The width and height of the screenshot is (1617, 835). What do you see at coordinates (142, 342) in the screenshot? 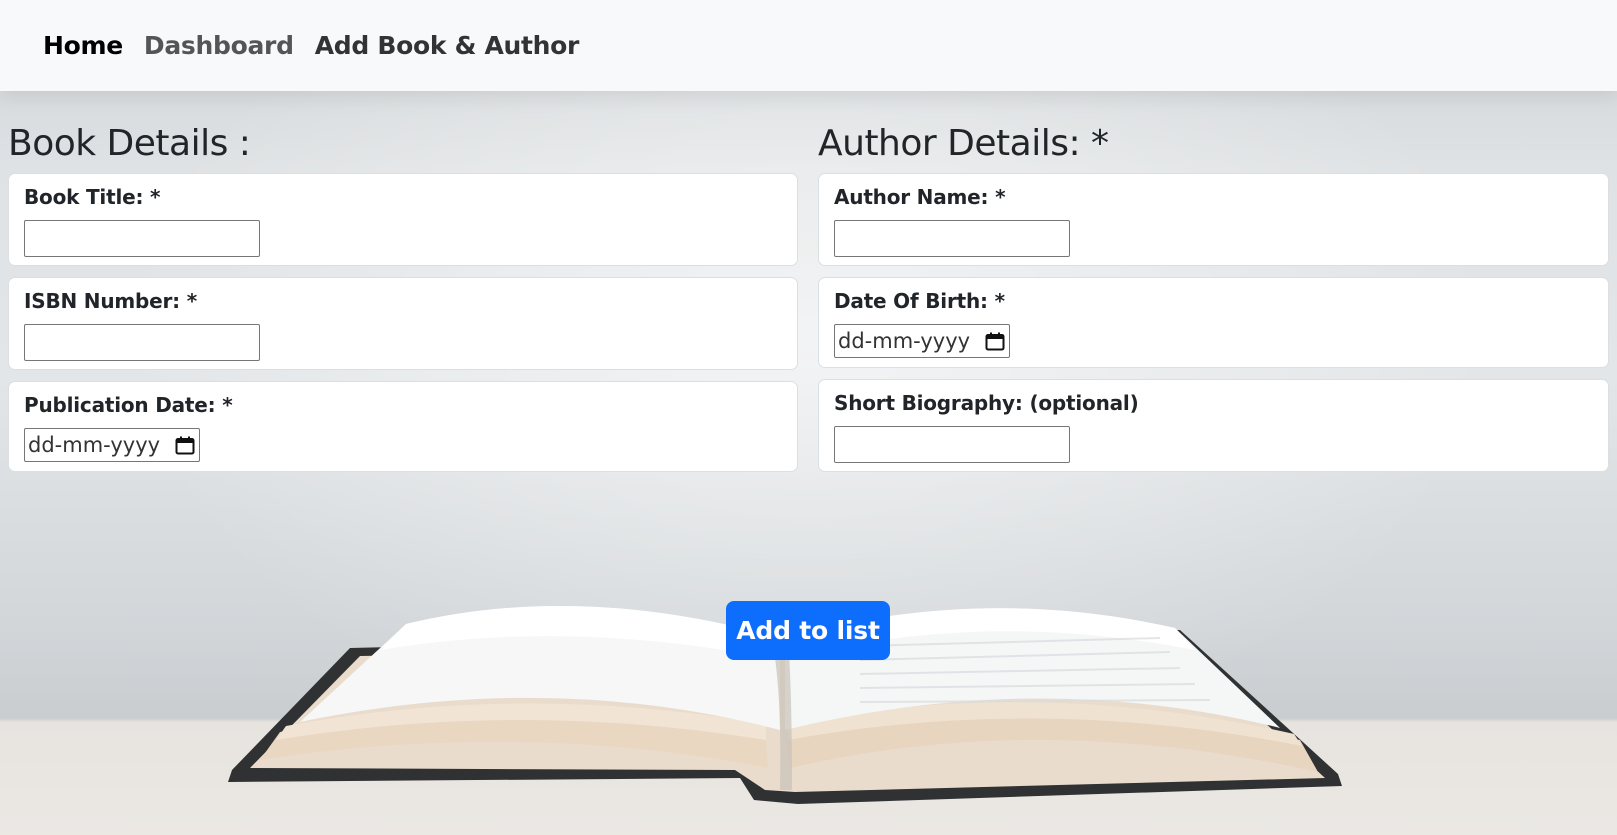
I see `isbn-input` at bounding box center [142, 342].